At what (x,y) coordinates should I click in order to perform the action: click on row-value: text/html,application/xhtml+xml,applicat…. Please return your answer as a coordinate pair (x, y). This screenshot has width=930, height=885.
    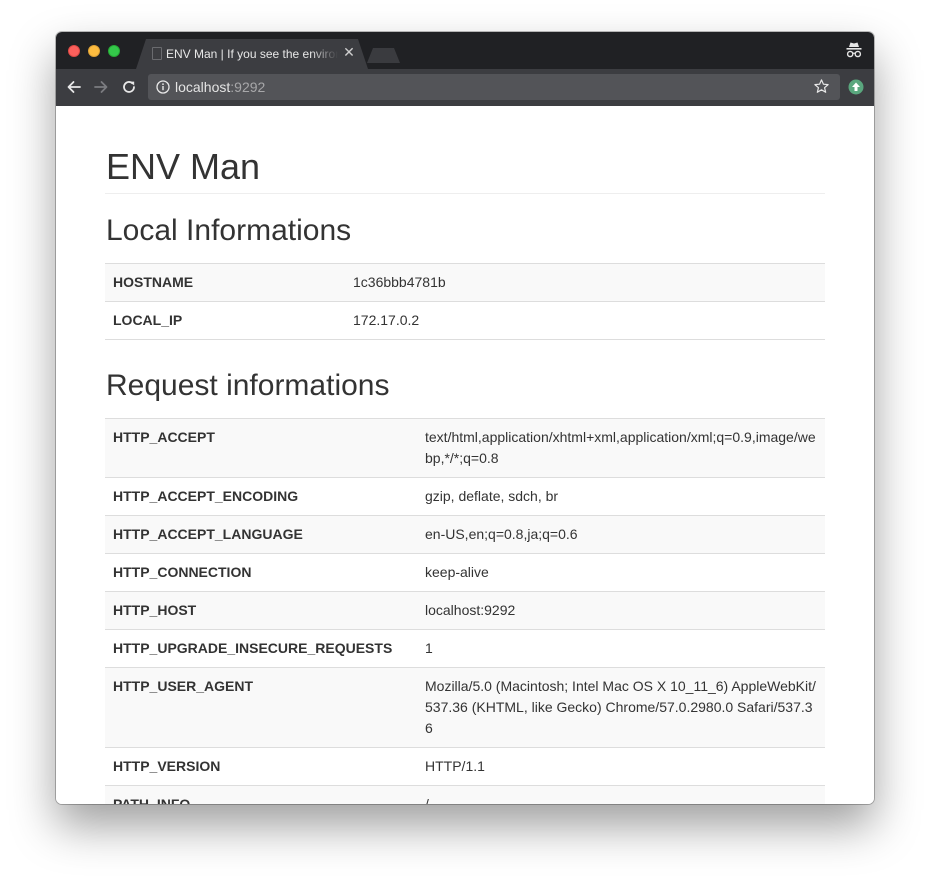
    Looking at the image, I should click on (621, 448).